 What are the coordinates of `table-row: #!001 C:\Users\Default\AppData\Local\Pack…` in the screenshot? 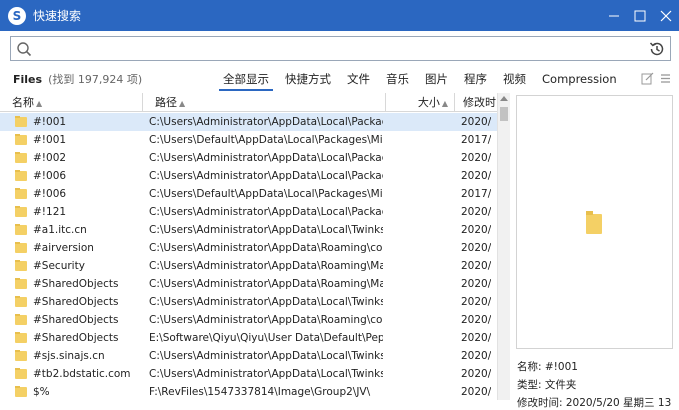 It's located at (248, 140).